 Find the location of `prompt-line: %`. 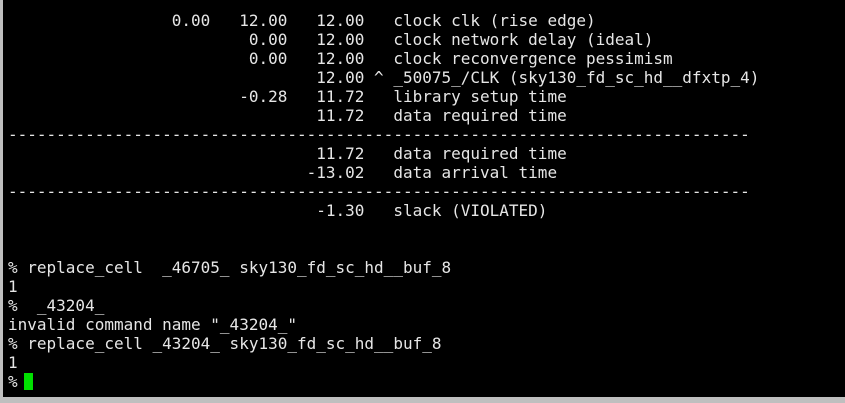

prompt-line: % is located at coordinates (20, 381).